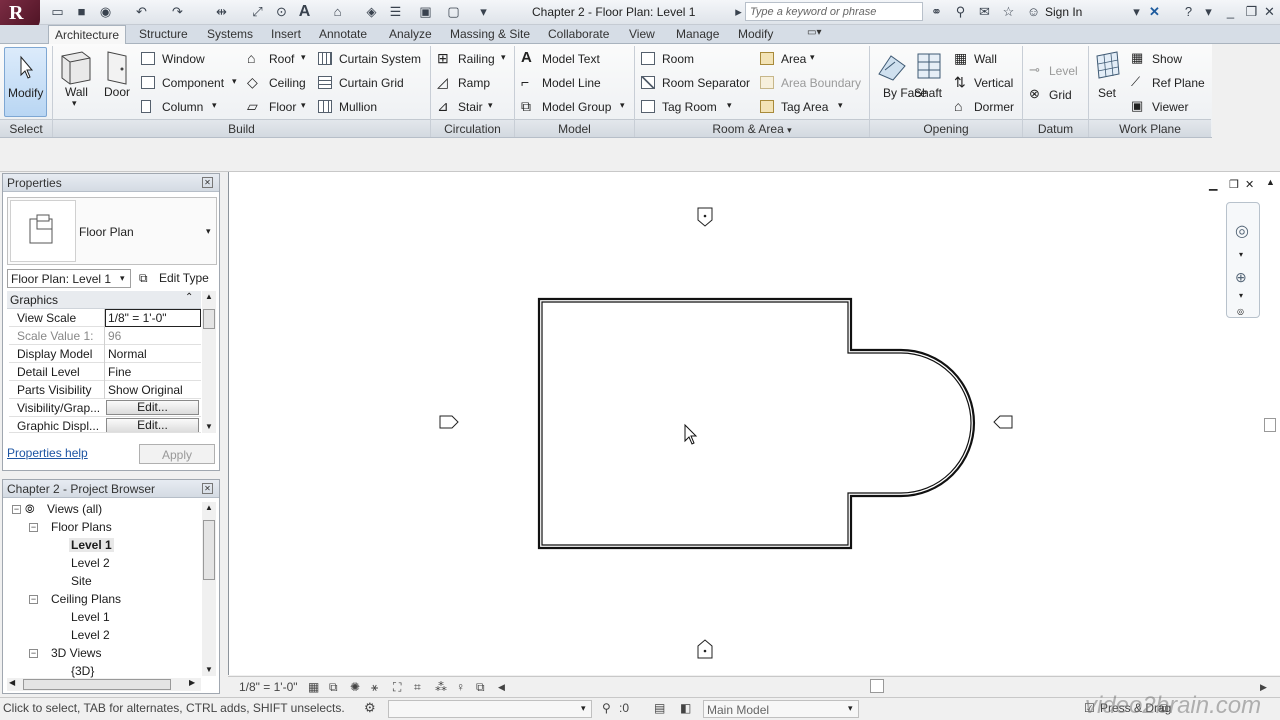 The width and height of the screenshot is (1280, 720). Describe the element at coordinates (209, 319) in the screenshot. I see `scroll-thumb` at that location.